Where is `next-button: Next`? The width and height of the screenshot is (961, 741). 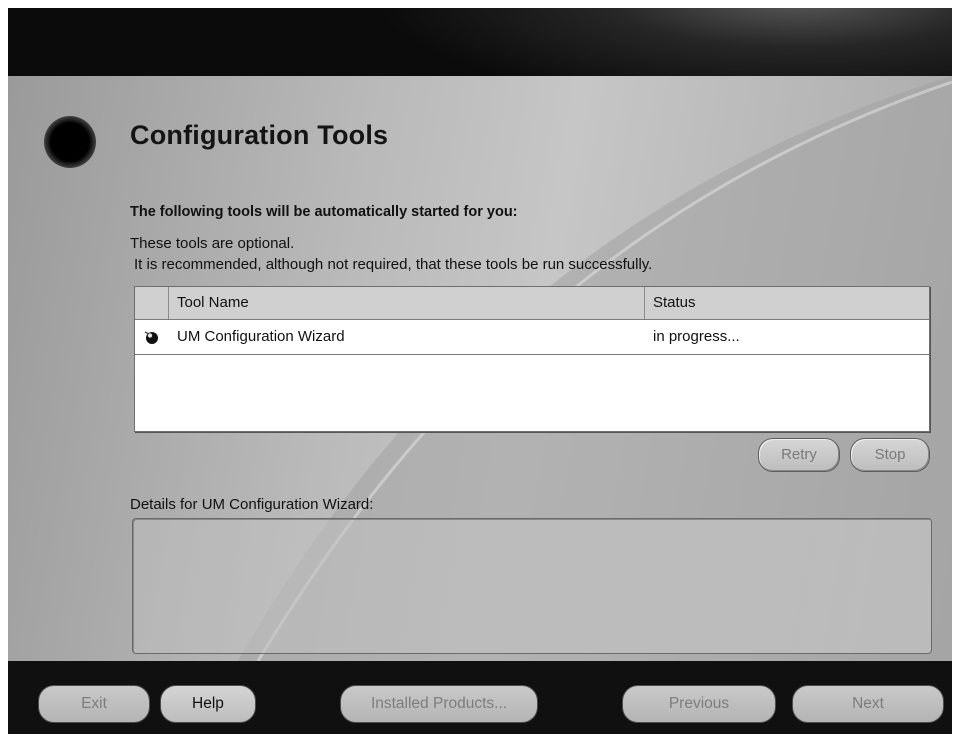
next-button: Next is located at coordinates (868, 704).